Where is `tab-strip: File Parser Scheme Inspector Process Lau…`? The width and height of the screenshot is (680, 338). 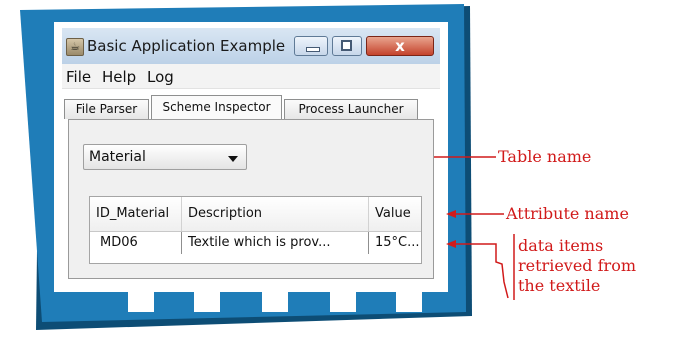 tab-strip: File Parser Scheme Inspector Process Lau… is located at coordinates (251, 107).